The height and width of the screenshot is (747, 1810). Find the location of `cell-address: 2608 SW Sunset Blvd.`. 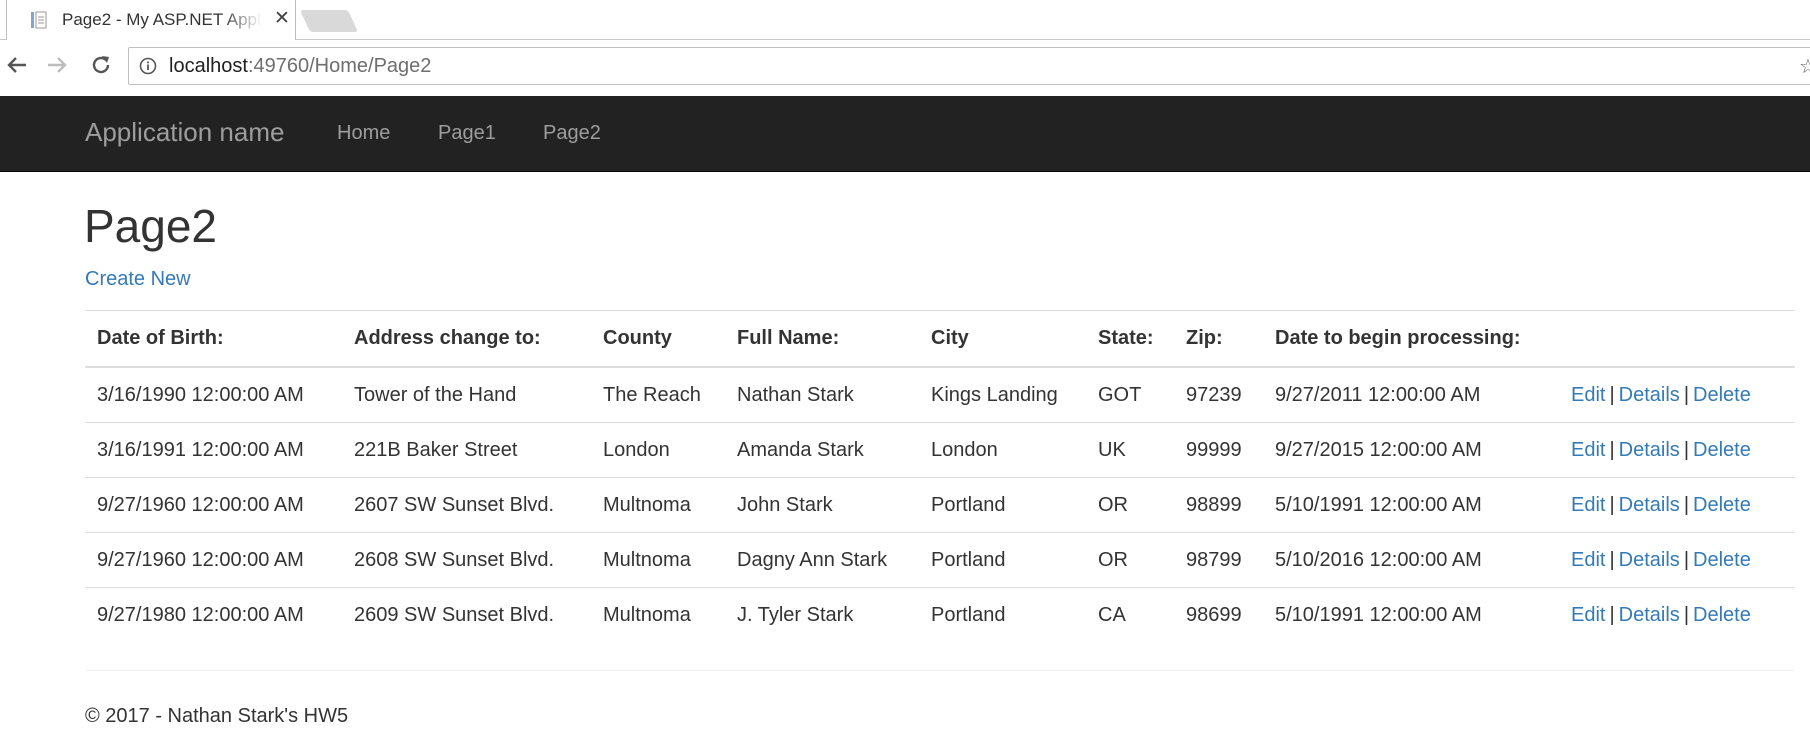

cell-address: 2608 SW Sunset Blvd. is located at coordinates (466, 560).